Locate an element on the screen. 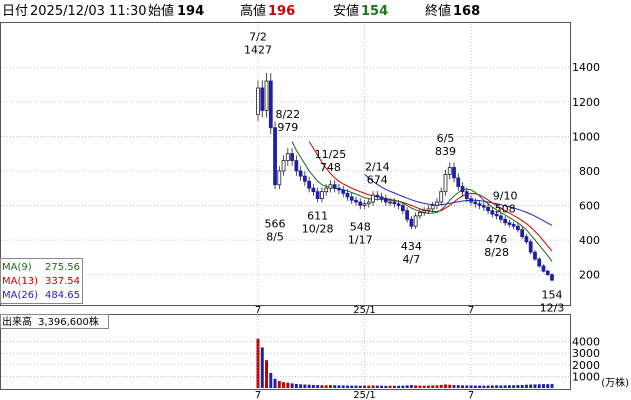  ma26-value: 484.65 is located at coordinates (62, 295).